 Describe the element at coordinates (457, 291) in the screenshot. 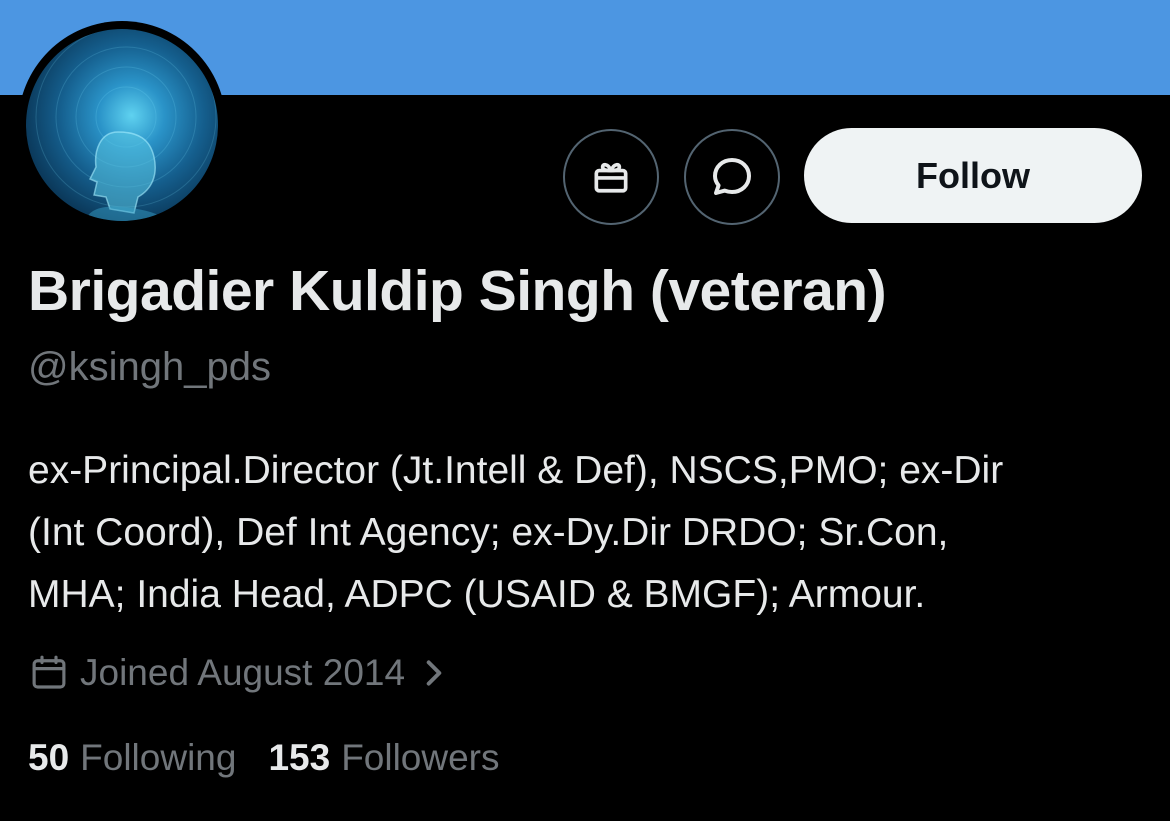

I see `display-name: Brigadier Kuldip Singh (veteran)` at that location.